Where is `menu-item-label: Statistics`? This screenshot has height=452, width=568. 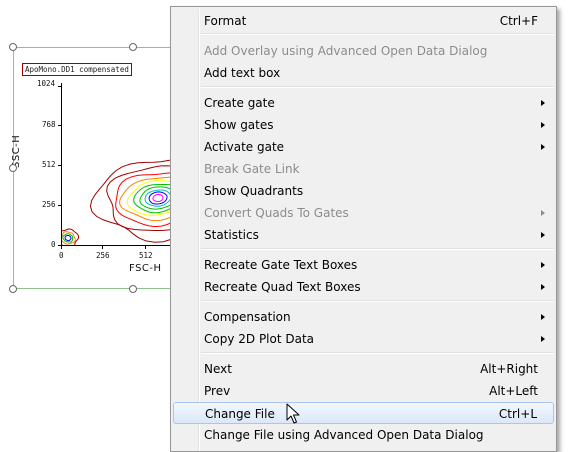
menu-item-label: Statistics is located at coordinates (231, 235).